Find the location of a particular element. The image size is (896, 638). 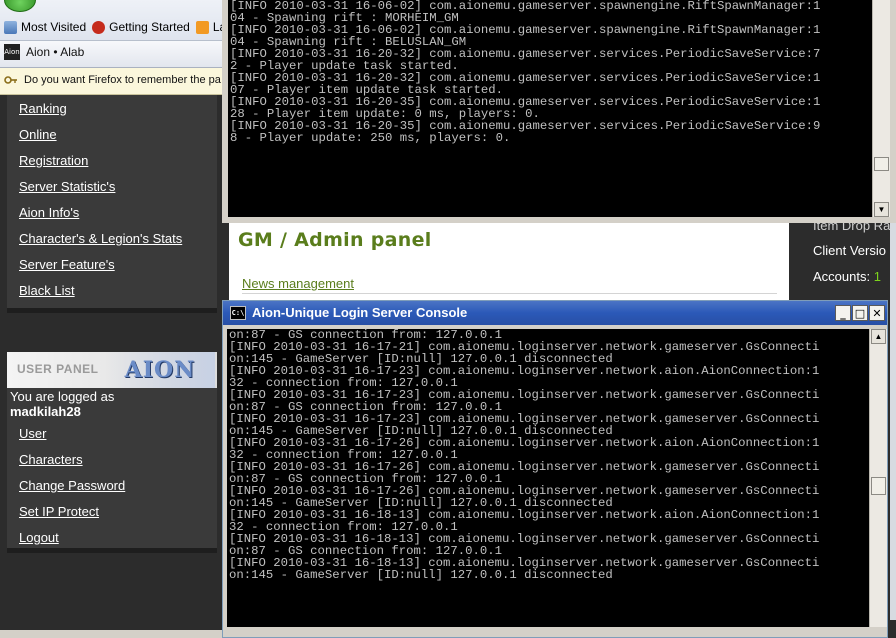

tab-title: Aion • Alab is located at coordinates (55, 52).